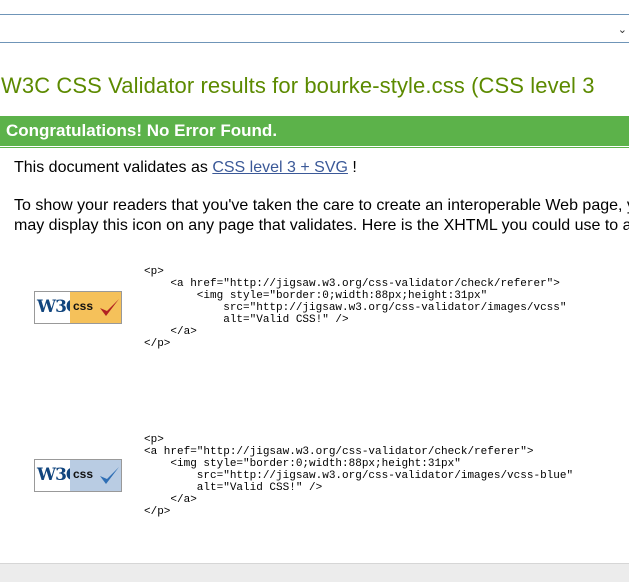  I want to click on validation-suffix: !, so click(352, 167).